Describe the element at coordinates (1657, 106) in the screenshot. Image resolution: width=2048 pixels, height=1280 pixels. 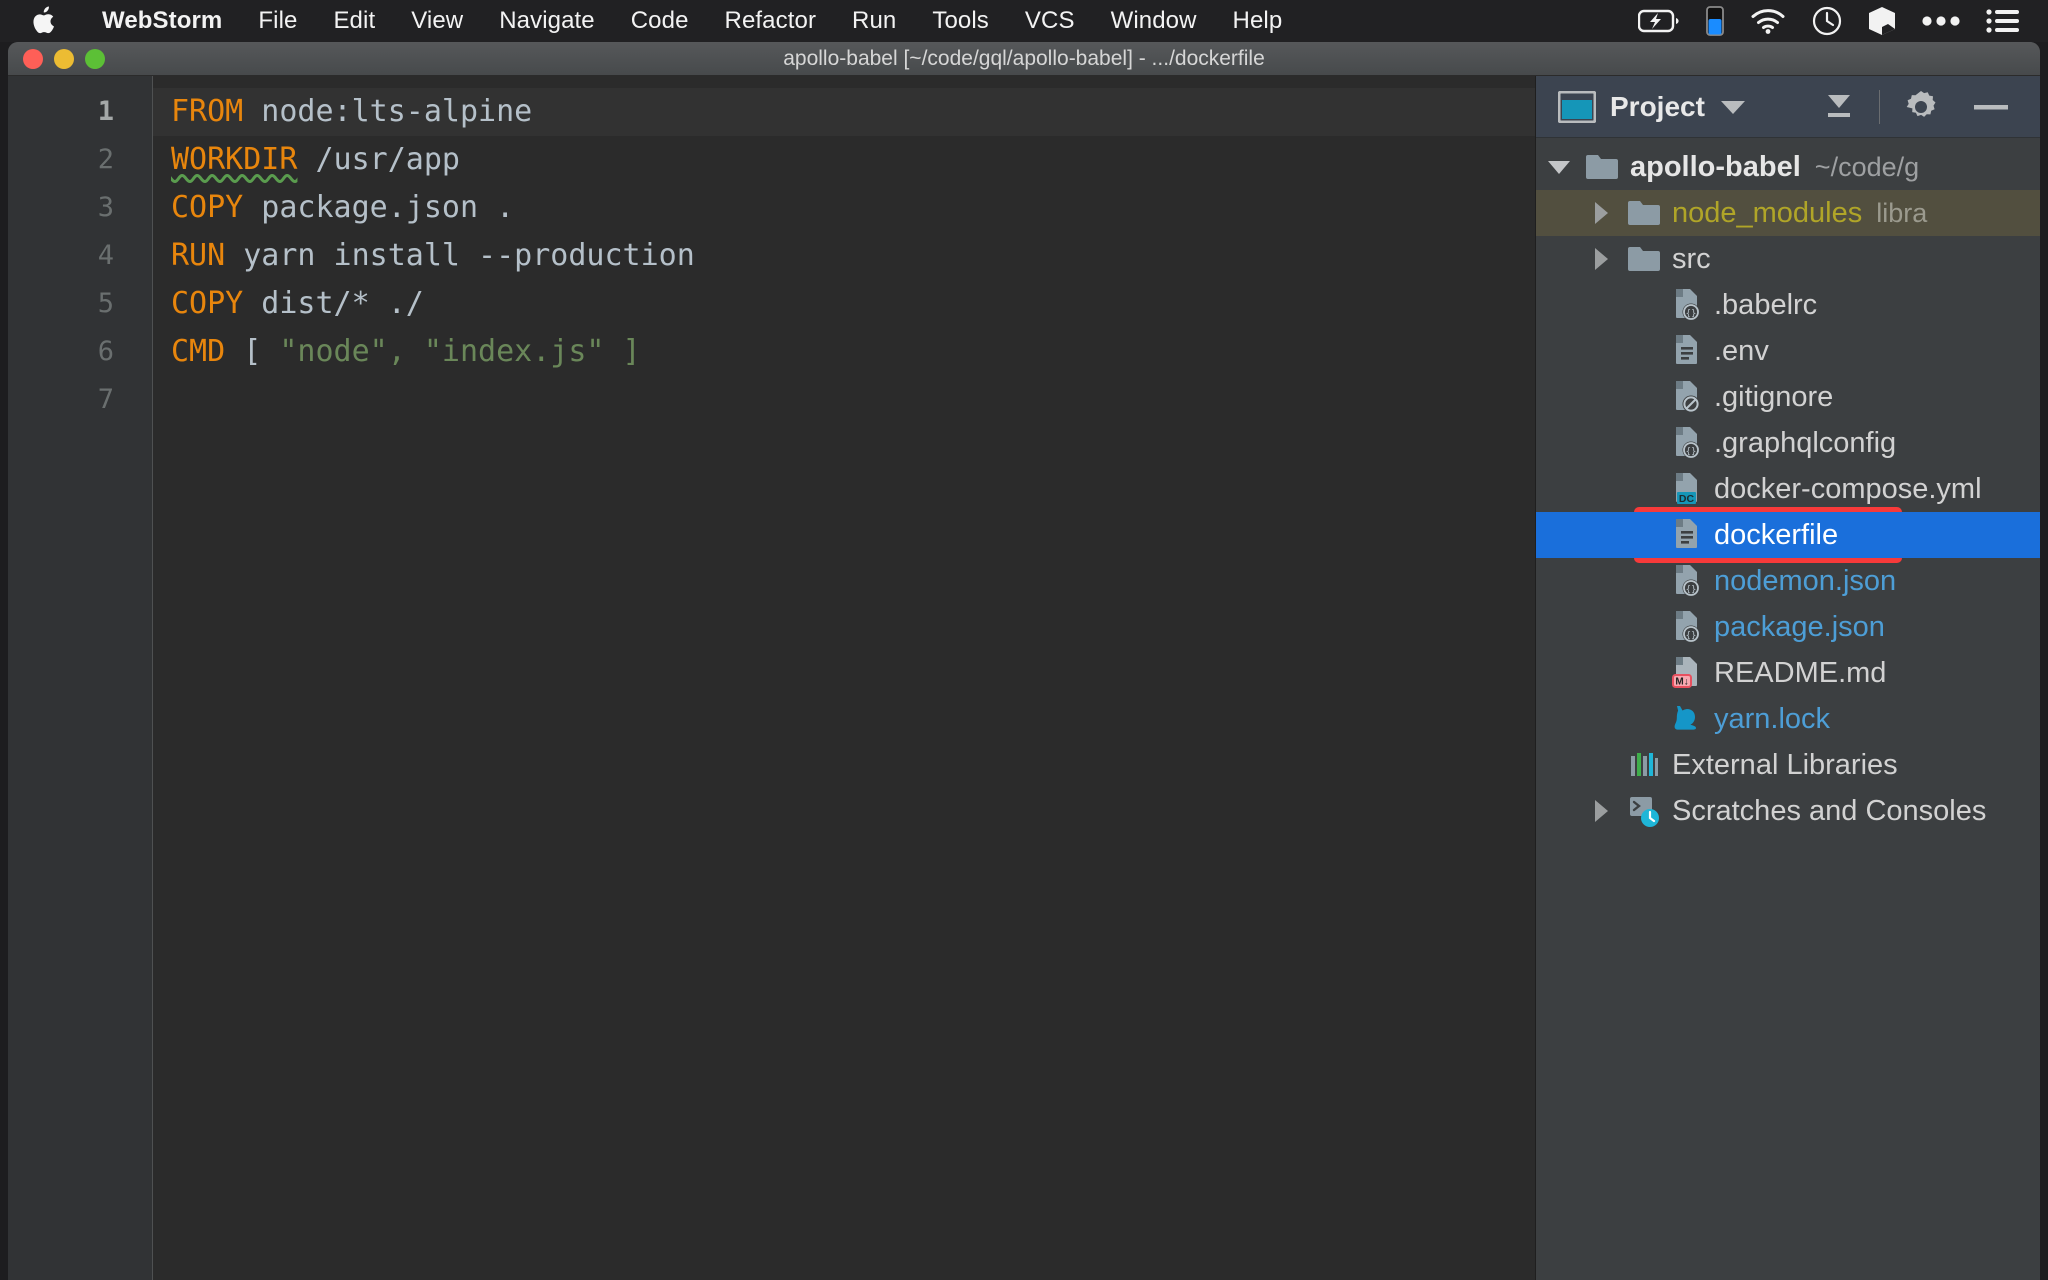
I see `project-panel-title: Project` at that location.